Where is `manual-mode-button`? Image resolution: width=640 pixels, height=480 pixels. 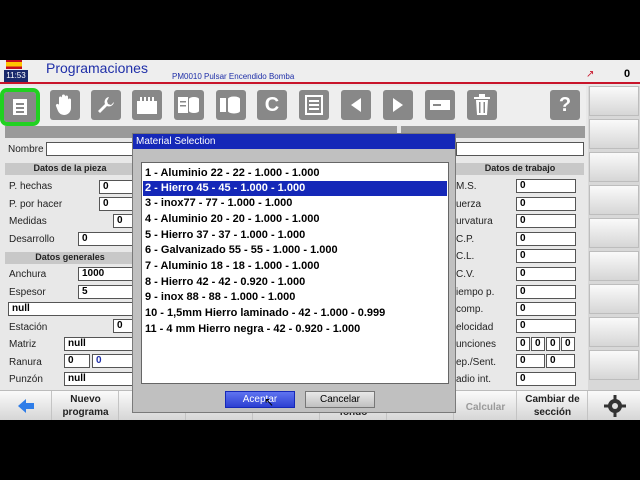
manual-mode-button is located at coordinates (65, 105).